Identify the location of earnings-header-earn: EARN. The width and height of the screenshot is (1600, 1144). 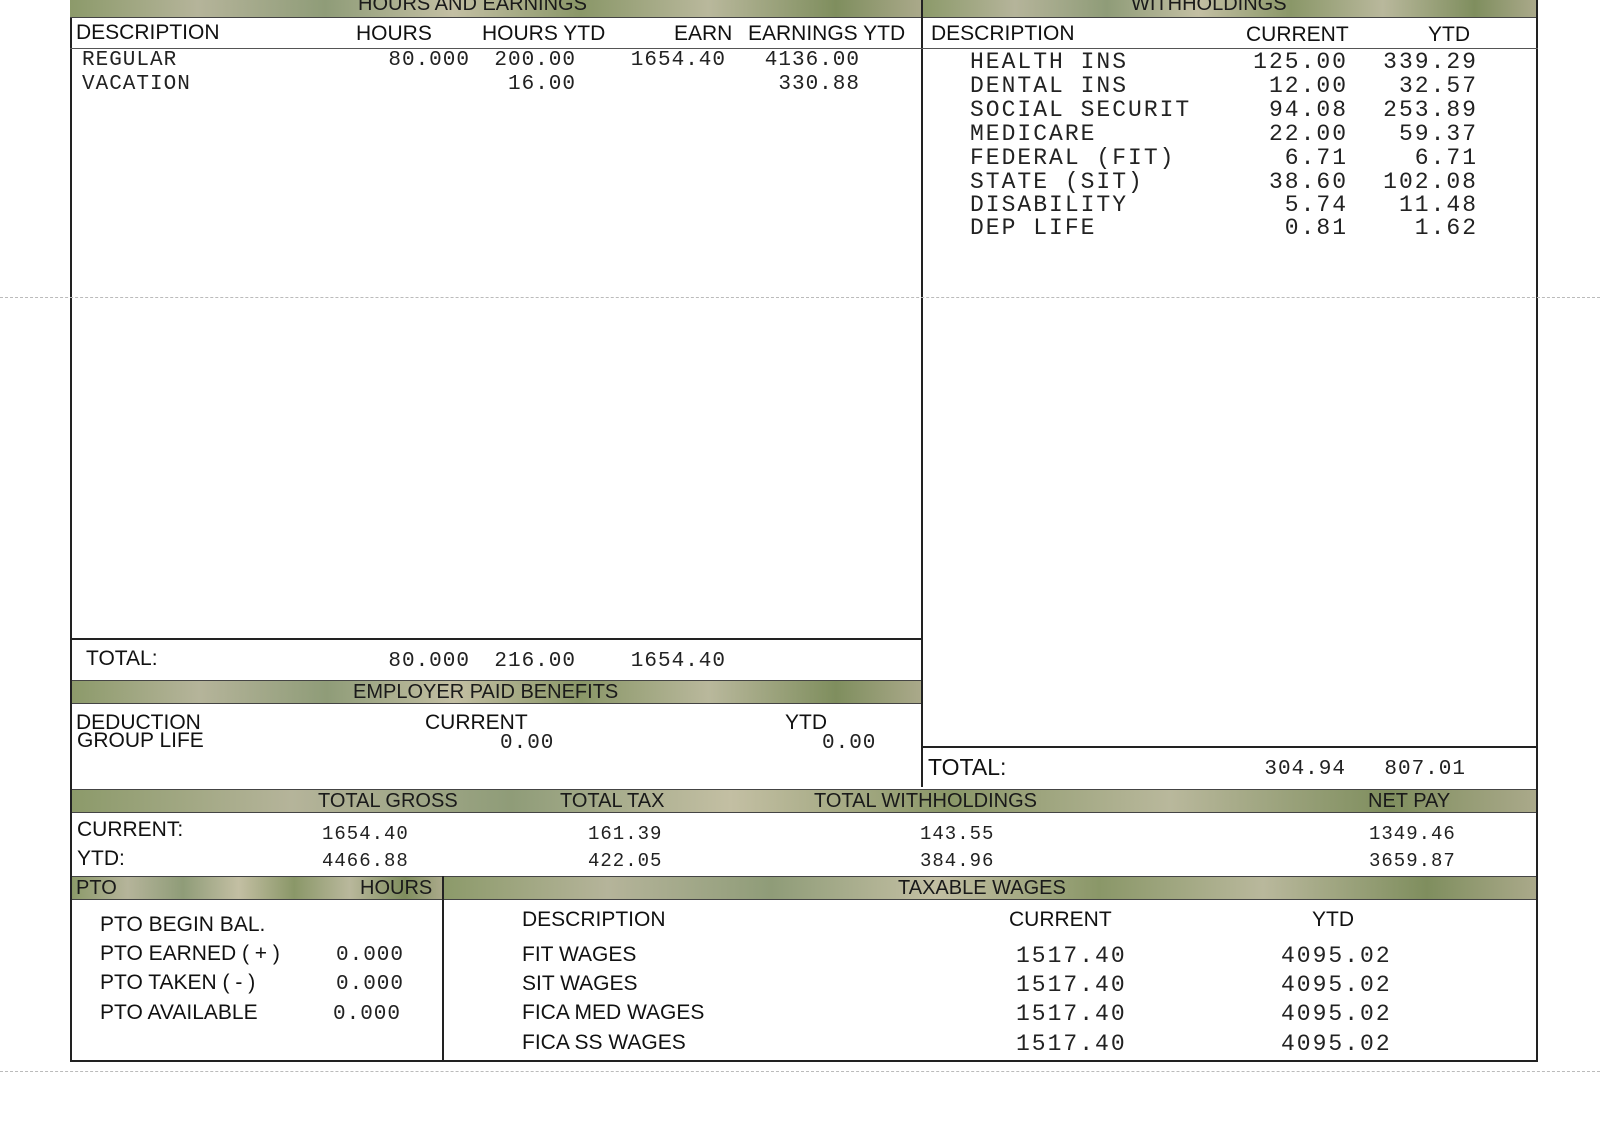
(703, 33).